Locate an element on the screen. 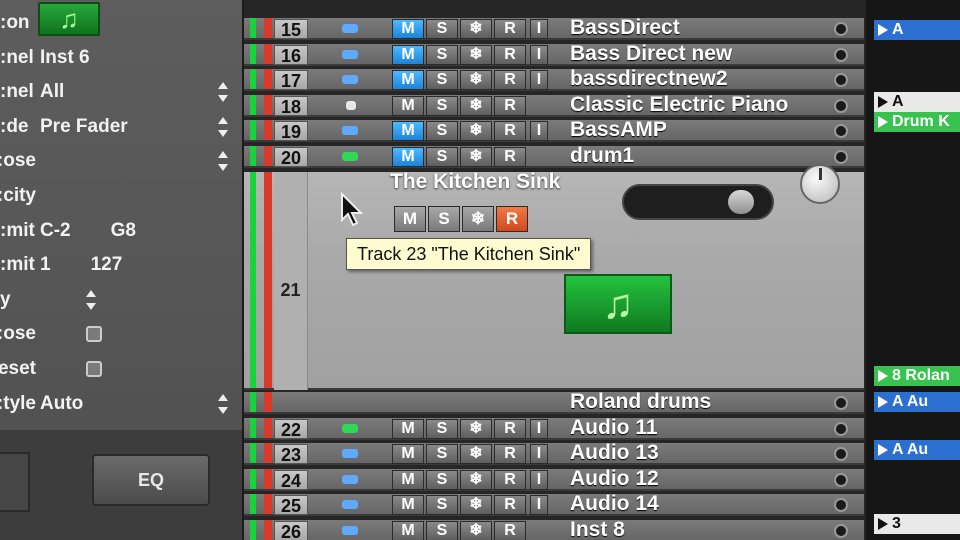 The width and height of the screenshot is (960, 540). track-row: 26 M S ❄ R Inst 8 is located at coordinates (554, 529).